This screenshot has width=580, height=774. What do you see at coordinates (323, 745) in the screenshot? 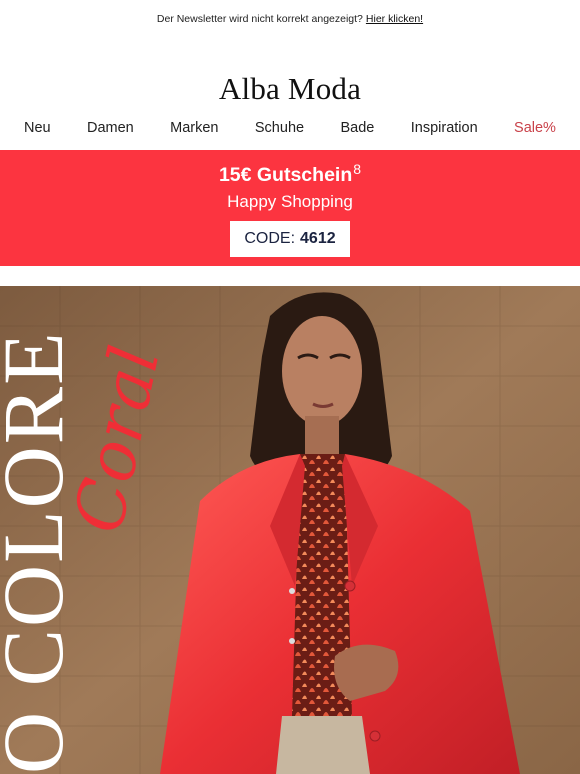
I see `beige-trousers` at bounding box center [323, 745].